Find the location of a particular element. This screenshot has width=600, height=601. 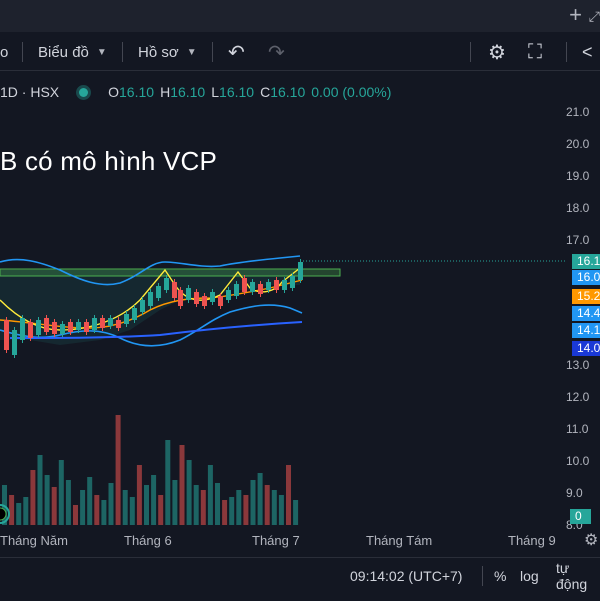

price-badge: 14.1 is located at coordinates (586, 330).